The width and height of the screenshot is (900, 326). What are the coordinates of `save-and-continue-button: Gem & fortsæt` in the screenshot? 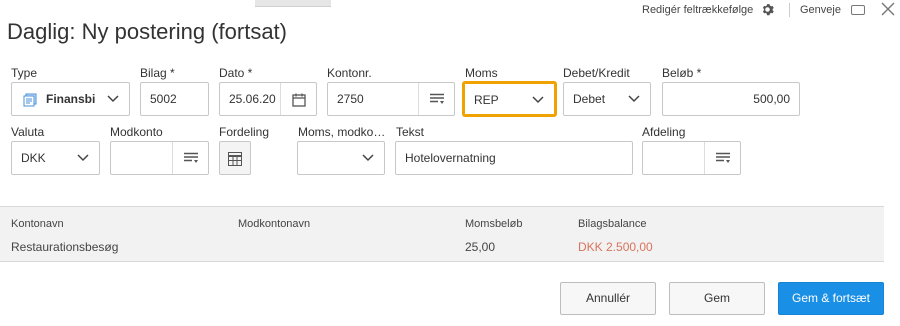 It's located at (831, 298).